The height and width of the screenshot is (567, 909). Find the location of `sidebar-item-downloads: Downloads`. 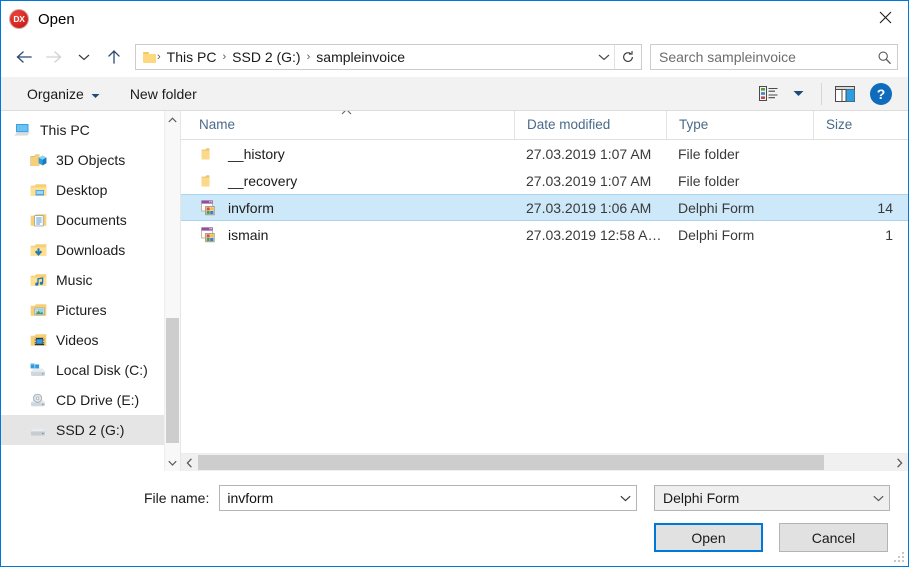

sidebar-item-downloads: Downloads is located at coordinates (90, 250).